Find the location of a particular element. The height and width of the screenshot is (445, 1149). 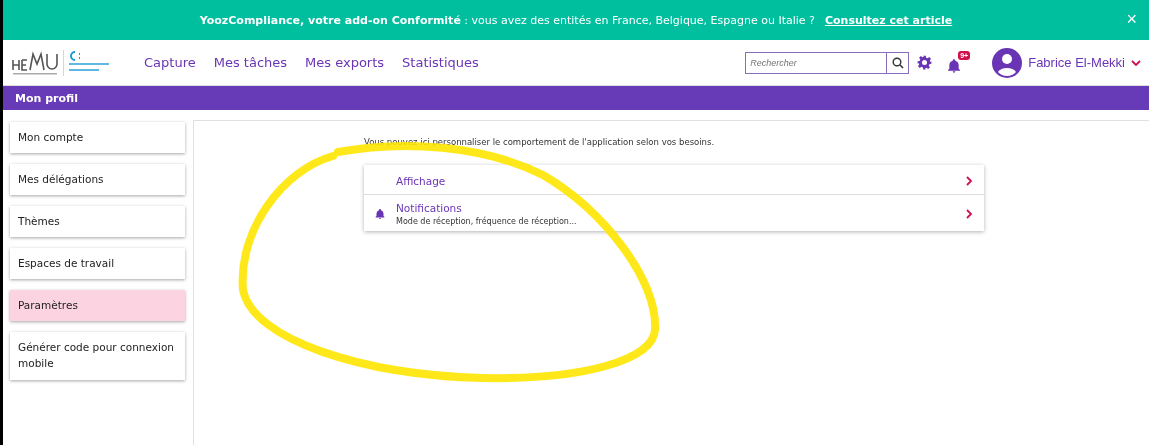

settings-row: Affichage is located at coordinates (674, 179).